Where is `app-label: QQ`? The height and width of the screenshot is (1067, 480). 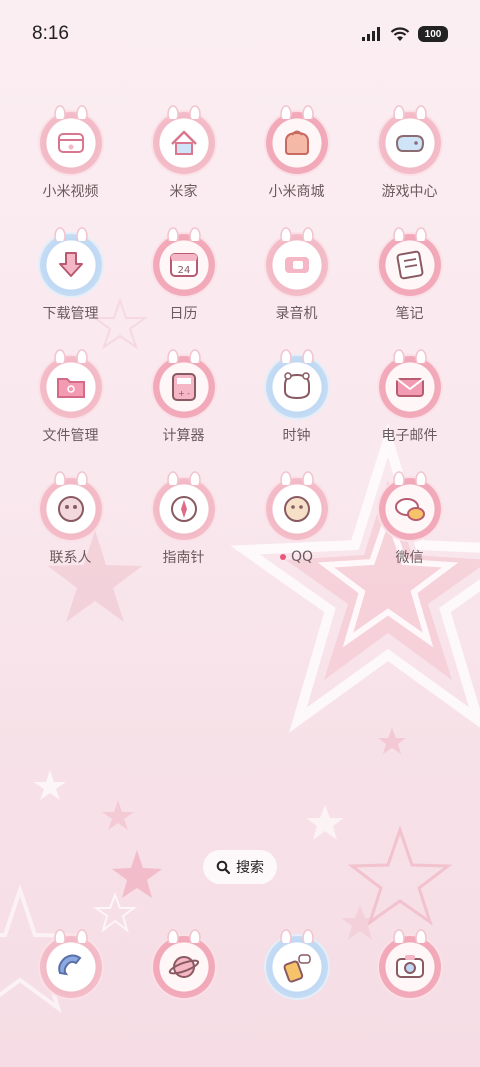 app-label: QQ is located at coordinates (296, 557).